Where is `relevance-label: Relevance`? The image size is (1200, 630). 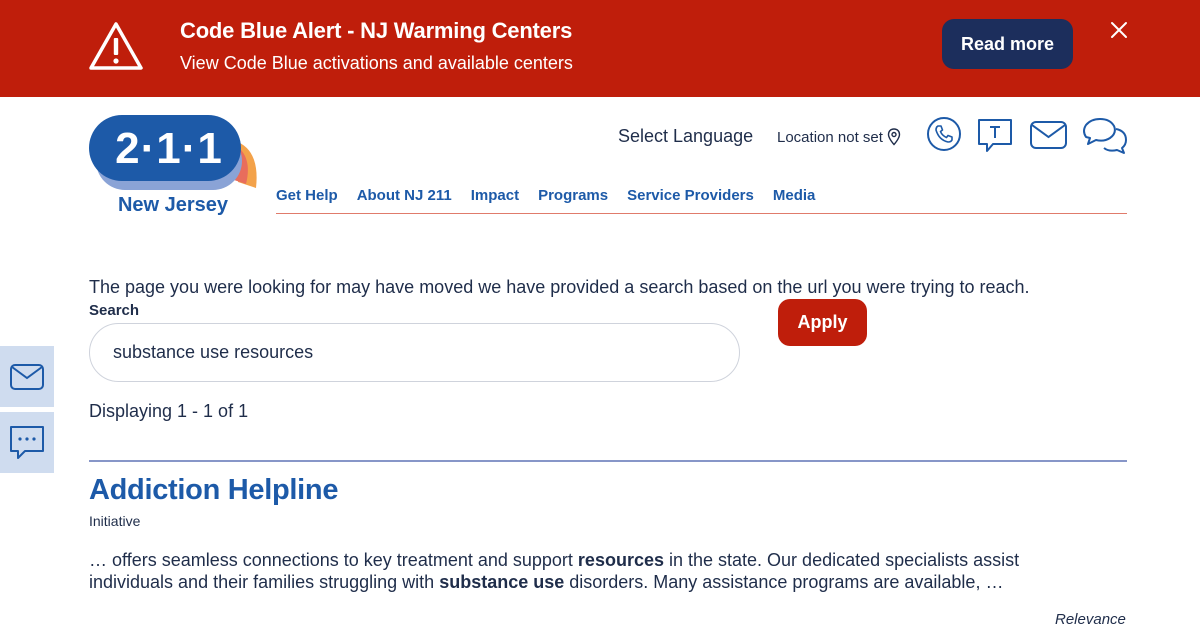
relevance-label: Relevance is located at coordinates (1090, 619).